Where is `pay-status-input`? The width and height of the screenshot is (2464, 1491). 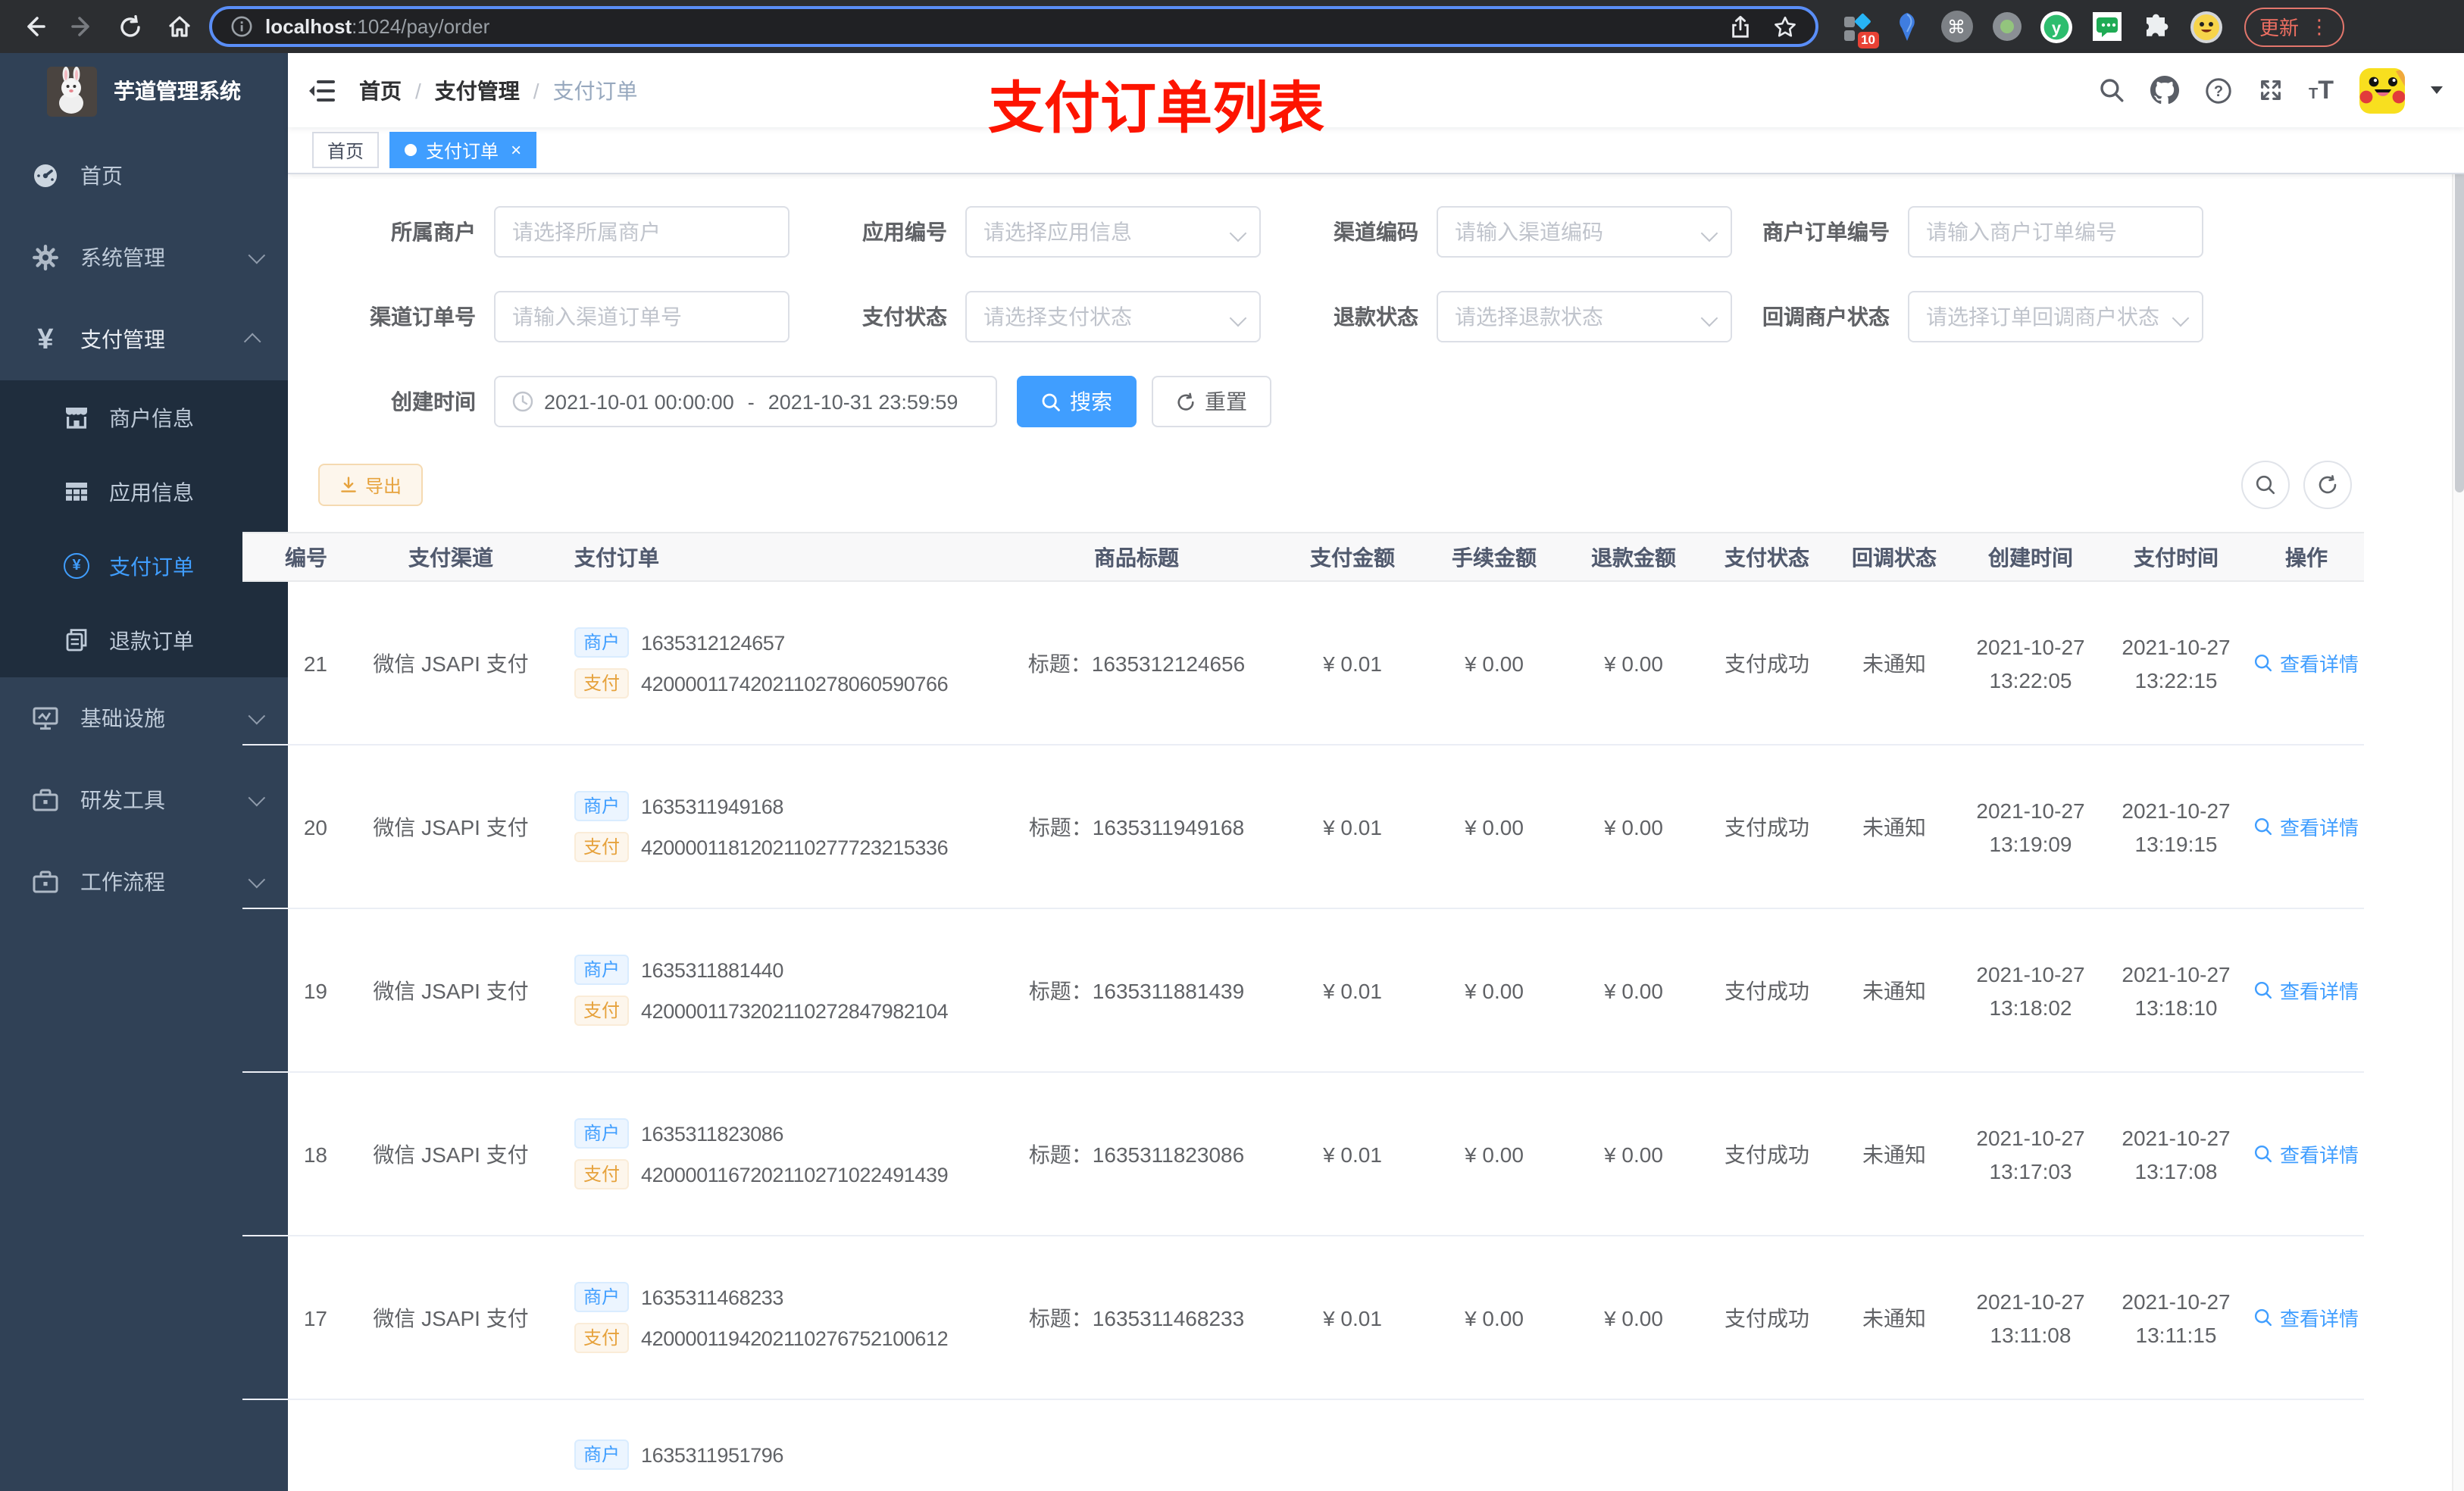 pay-status-input is located at coordinates (1113, 317).